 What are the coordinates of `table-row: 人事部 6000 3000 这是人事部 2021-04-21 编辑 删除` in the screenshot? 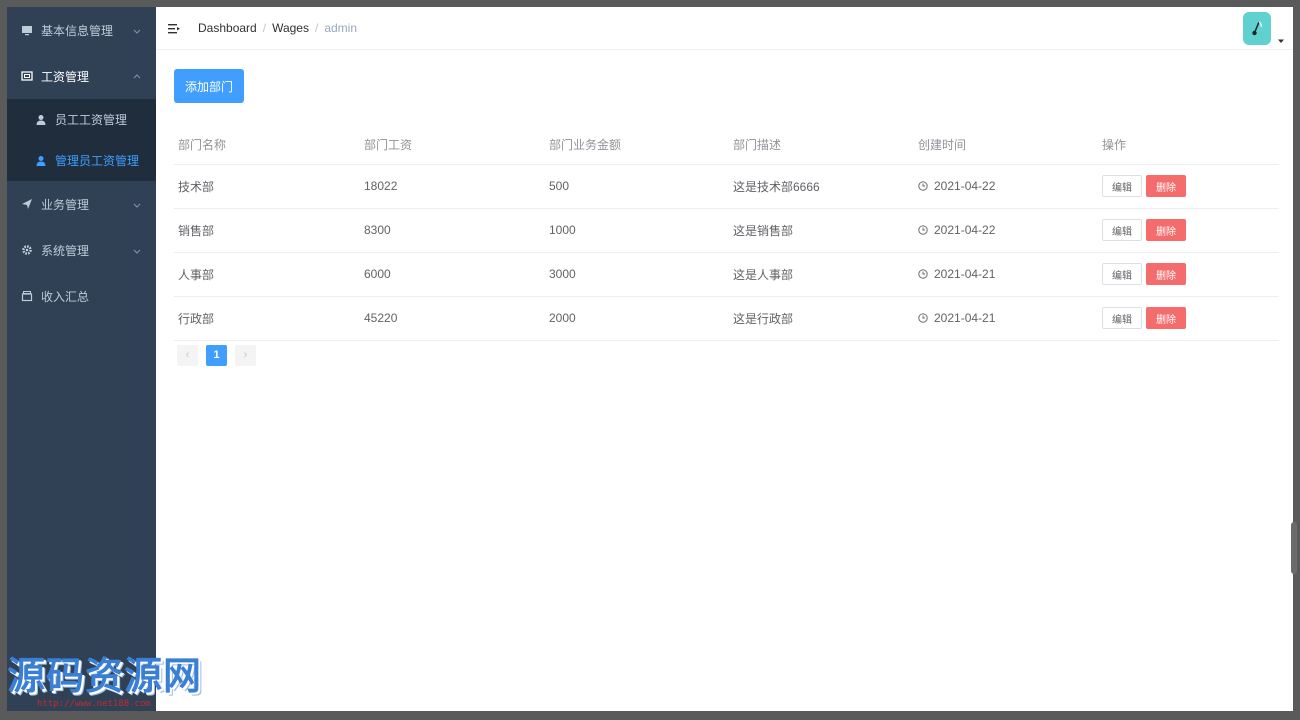 It's located at (726, 274).